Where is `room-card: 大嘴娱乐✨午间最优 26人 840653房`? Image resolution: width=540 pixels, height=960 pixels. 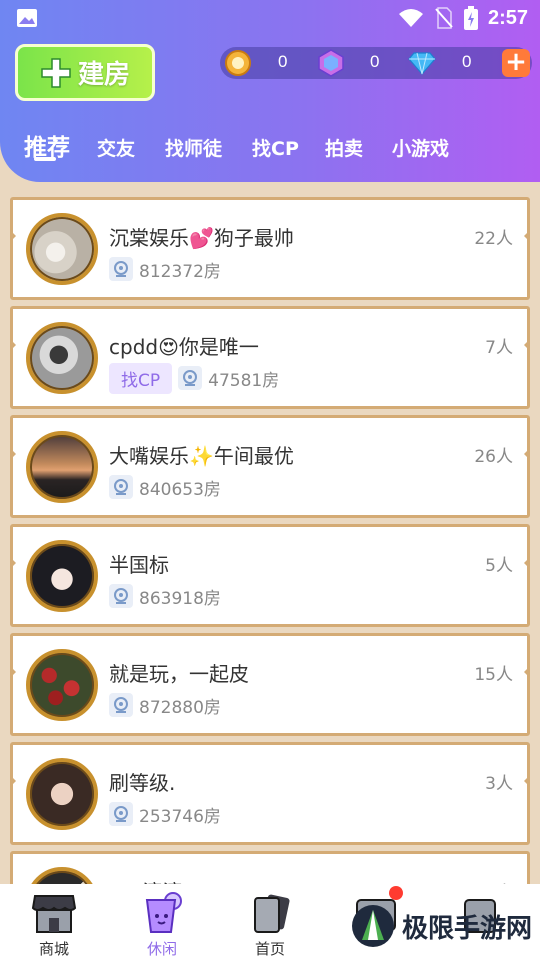
room-card: 大嘴娱乐✨午间最优 26人 840653房 is located at coordinates (270, 466).